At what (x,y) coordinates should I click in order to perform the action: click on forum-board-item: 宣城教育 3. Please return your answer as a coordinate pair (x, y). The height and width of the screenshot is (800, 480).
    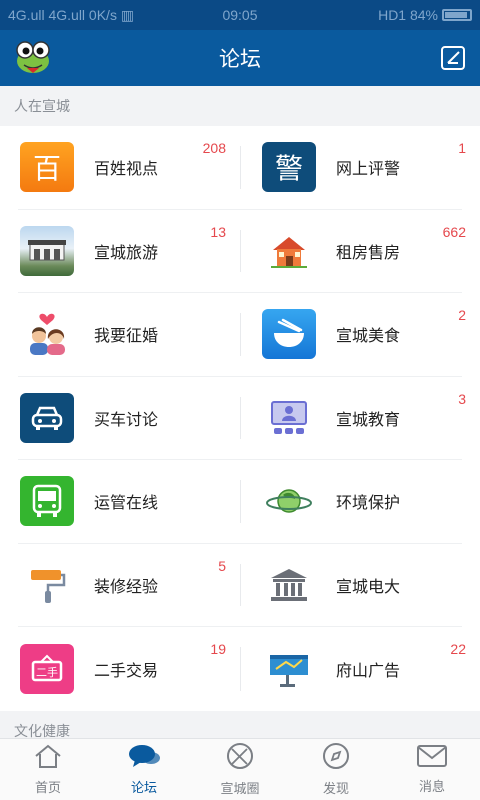
    Looking at the image, I should click on (353, 418).